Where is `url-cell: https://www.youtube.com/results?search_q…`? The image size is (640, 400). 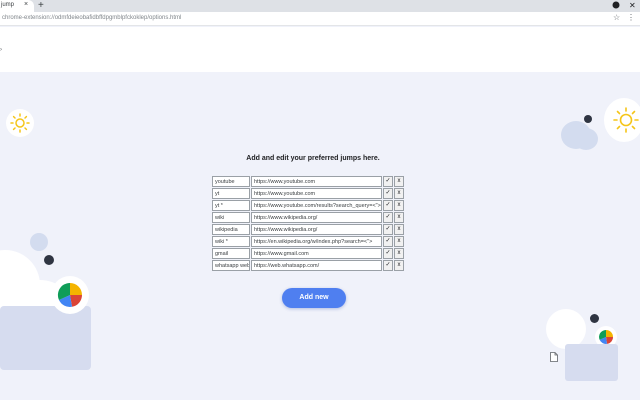
url-cell: https://www.youtube.com/results?search_q… is located at coordinates (316, 205).